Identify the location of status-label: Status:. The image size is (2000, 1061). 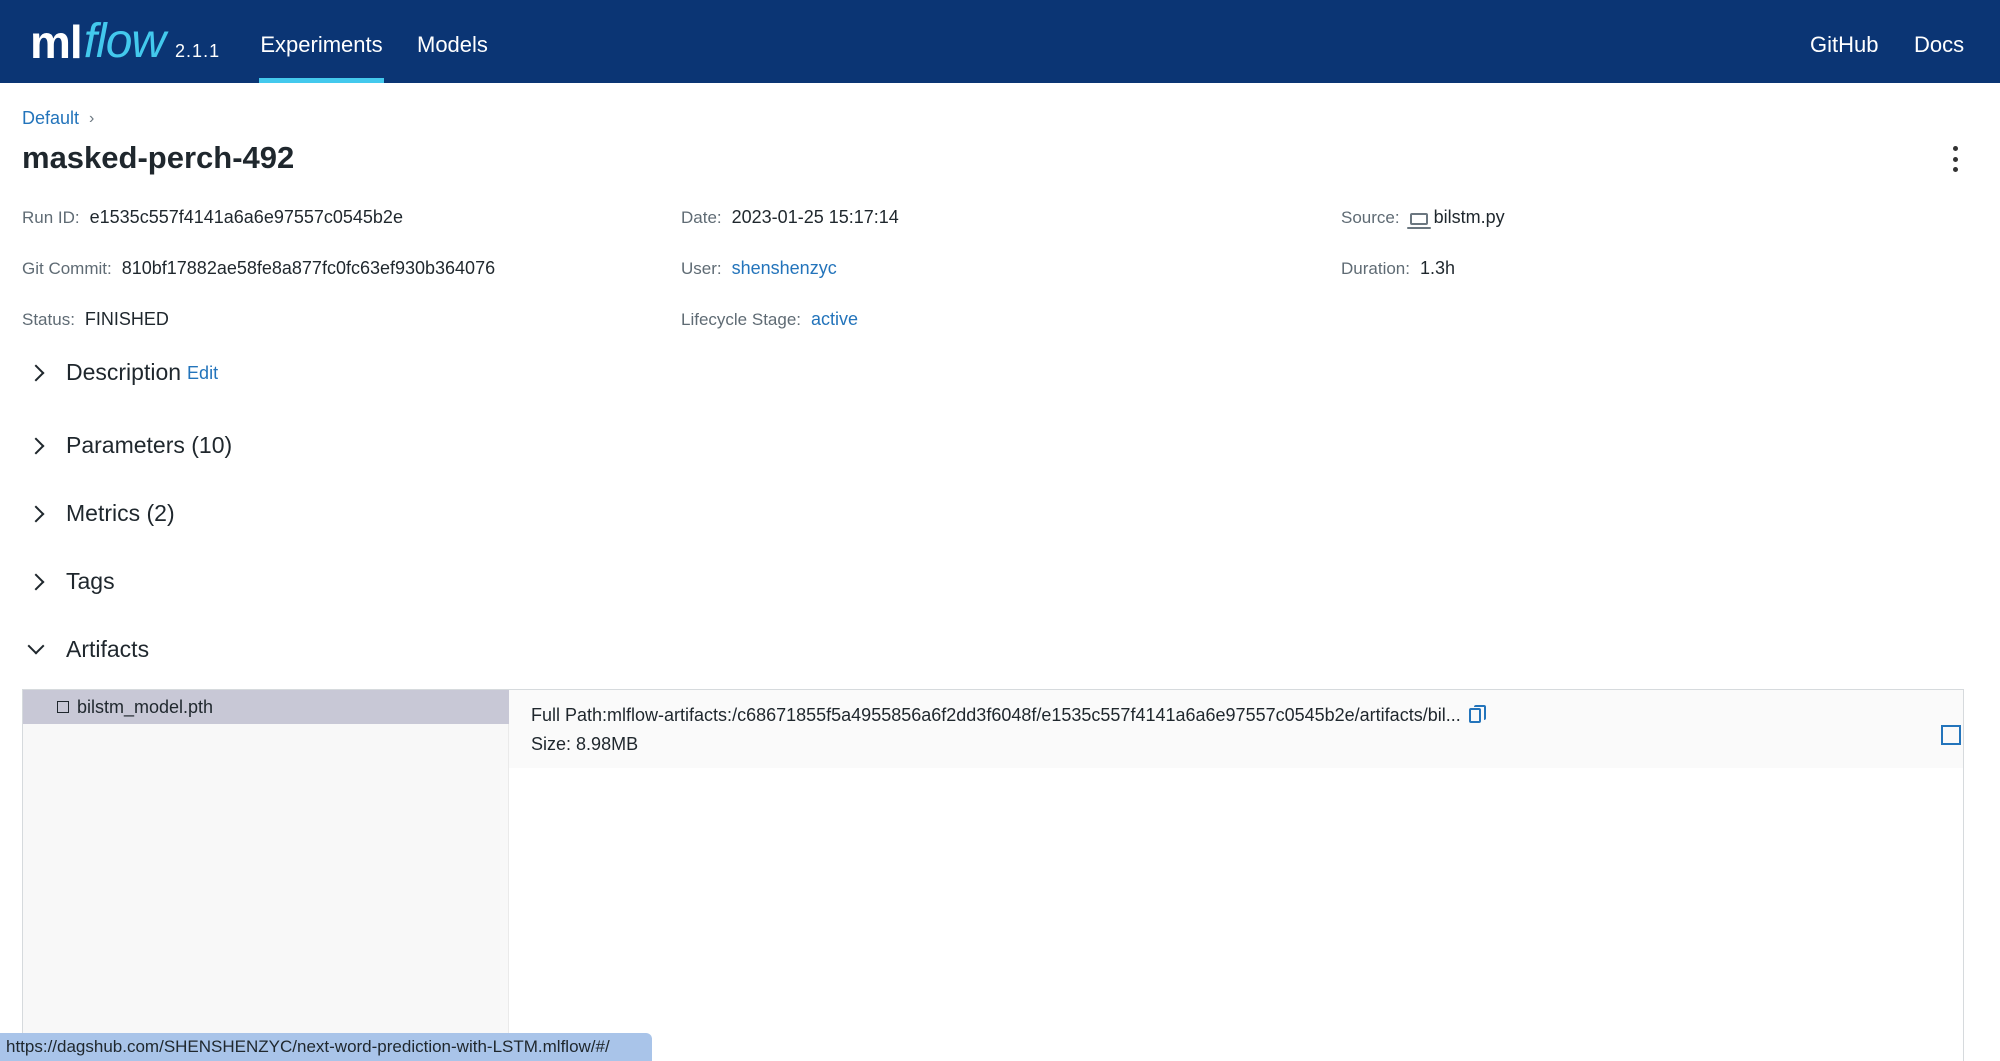
(48, 319).